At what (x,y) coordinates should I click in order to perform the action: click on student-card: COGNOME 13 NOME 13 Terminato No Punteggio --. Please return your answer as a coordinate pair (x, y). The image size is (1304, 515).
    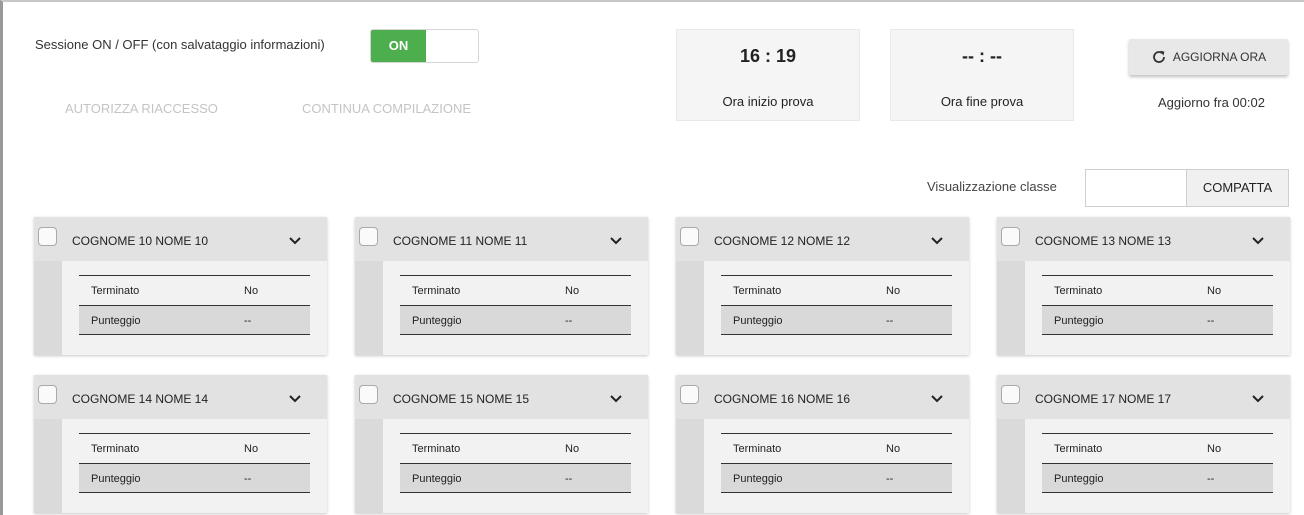
    Looking at the image, I should click on (1143, 286).